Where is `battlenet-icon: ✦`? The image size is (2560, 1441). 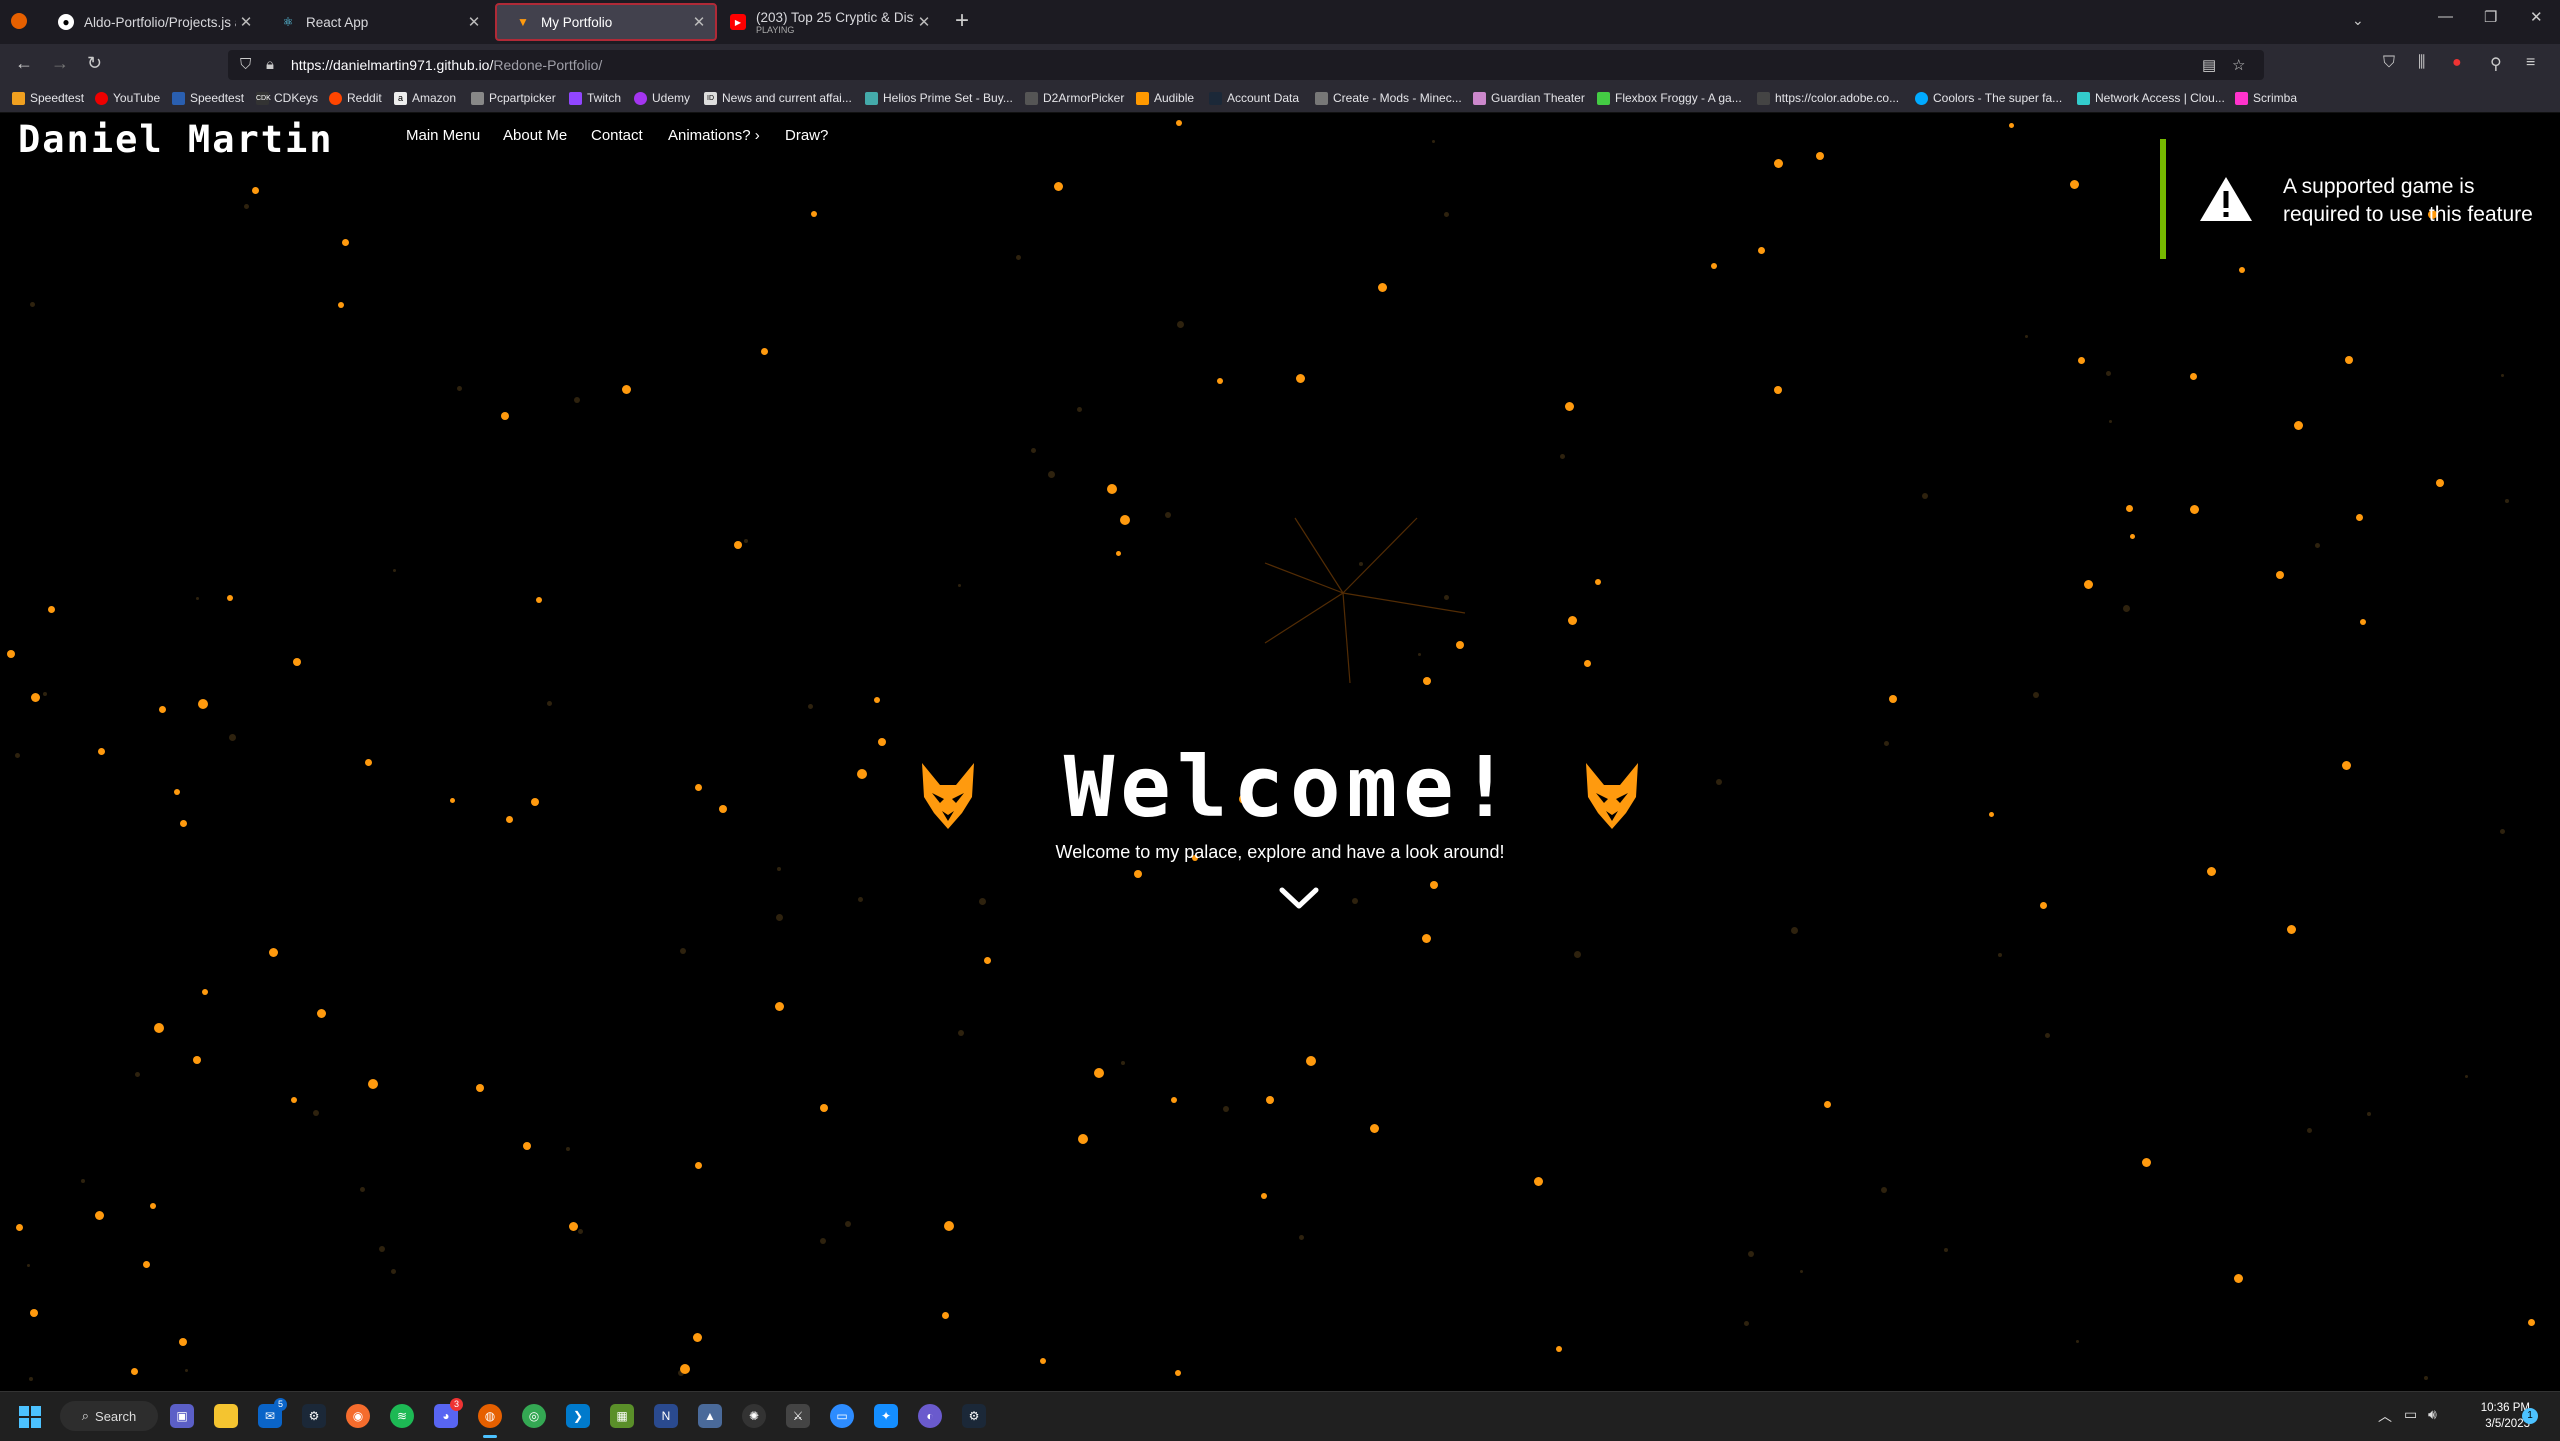
battlenet-icon: ✦ is located at coordinates (886, 1416).